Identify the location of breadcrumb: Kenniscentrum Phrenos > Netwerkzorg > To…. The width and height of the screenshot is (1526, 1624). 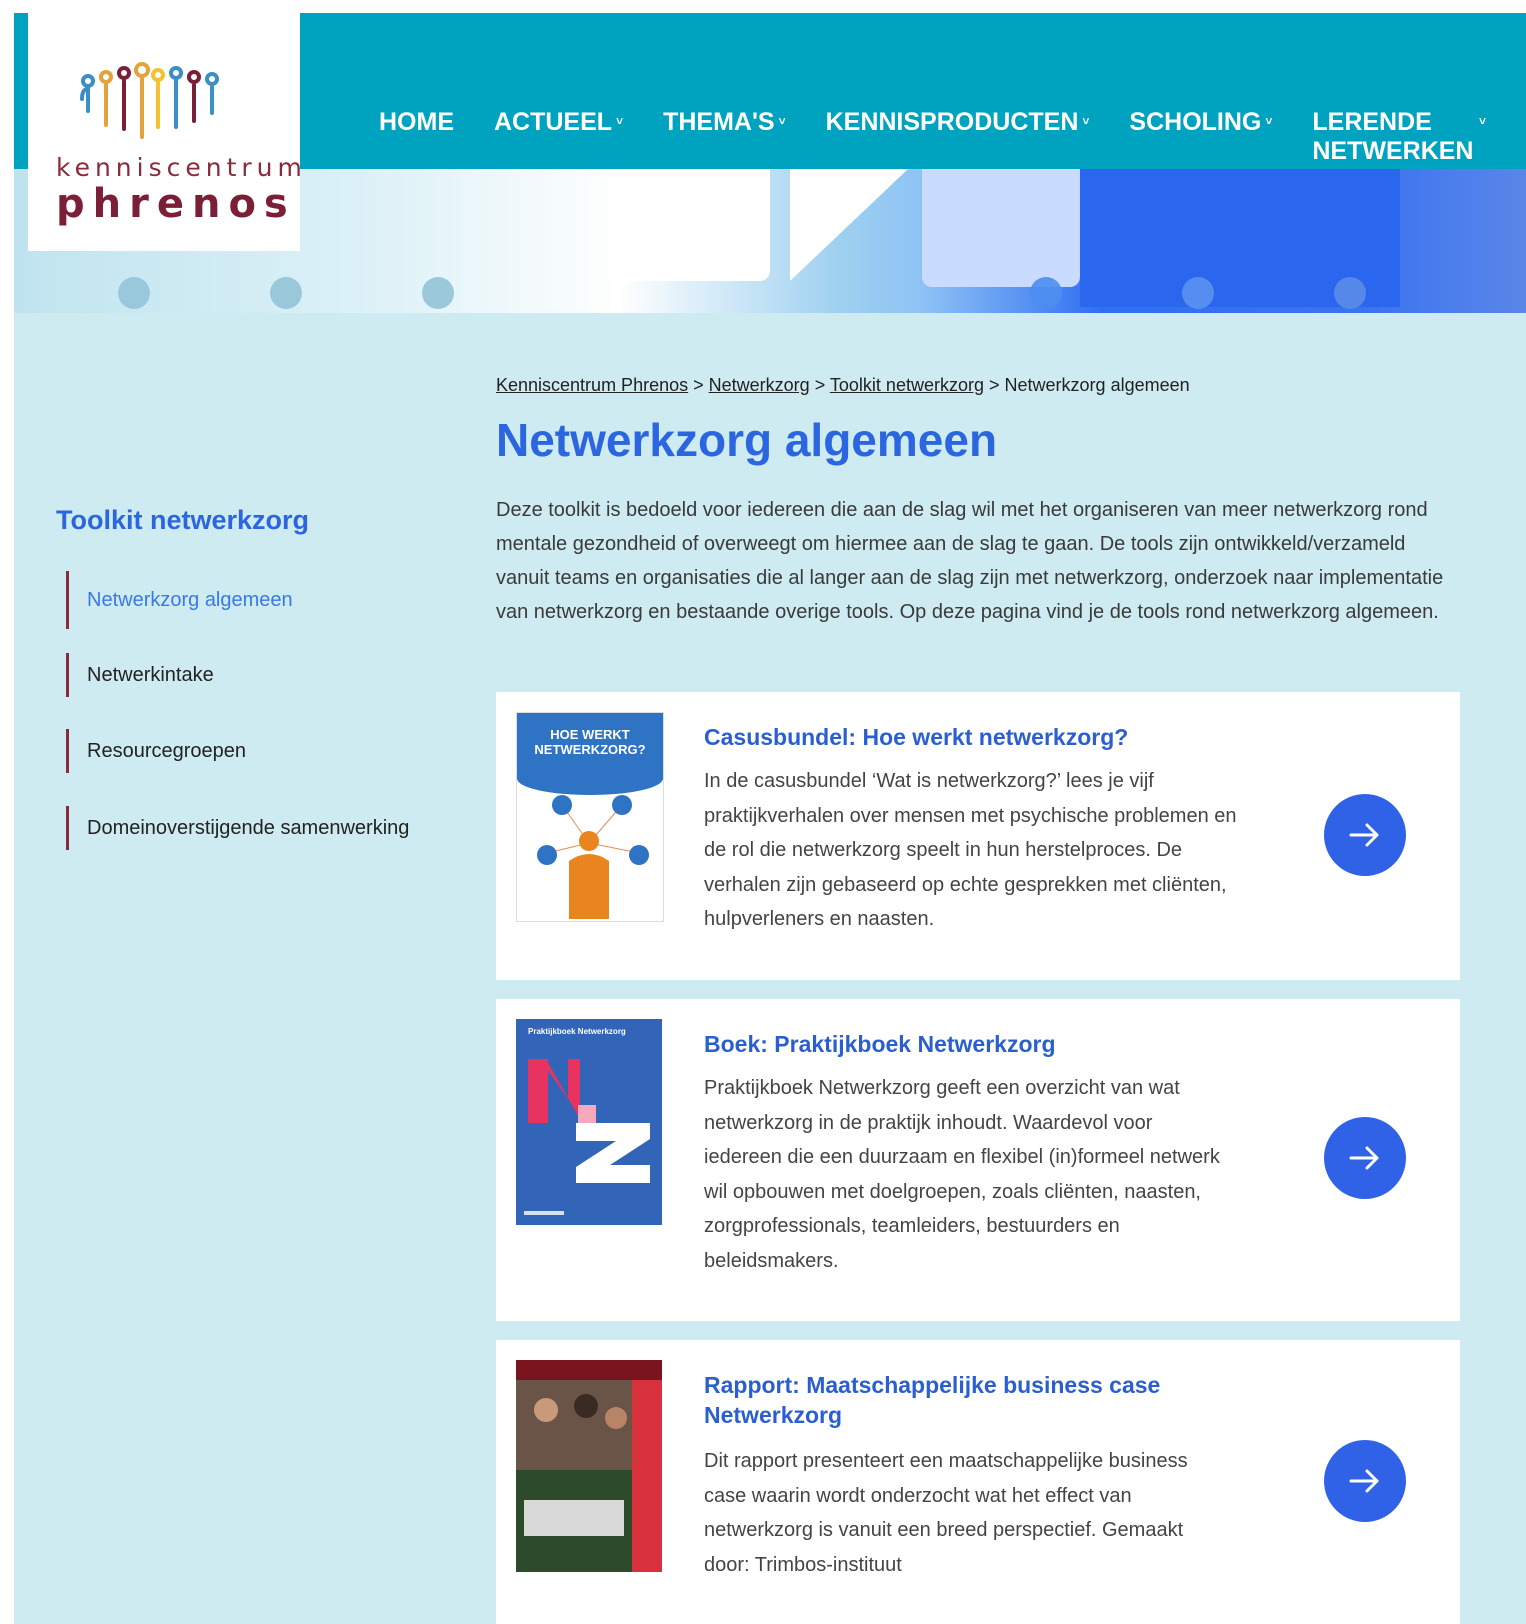
(843, 385).